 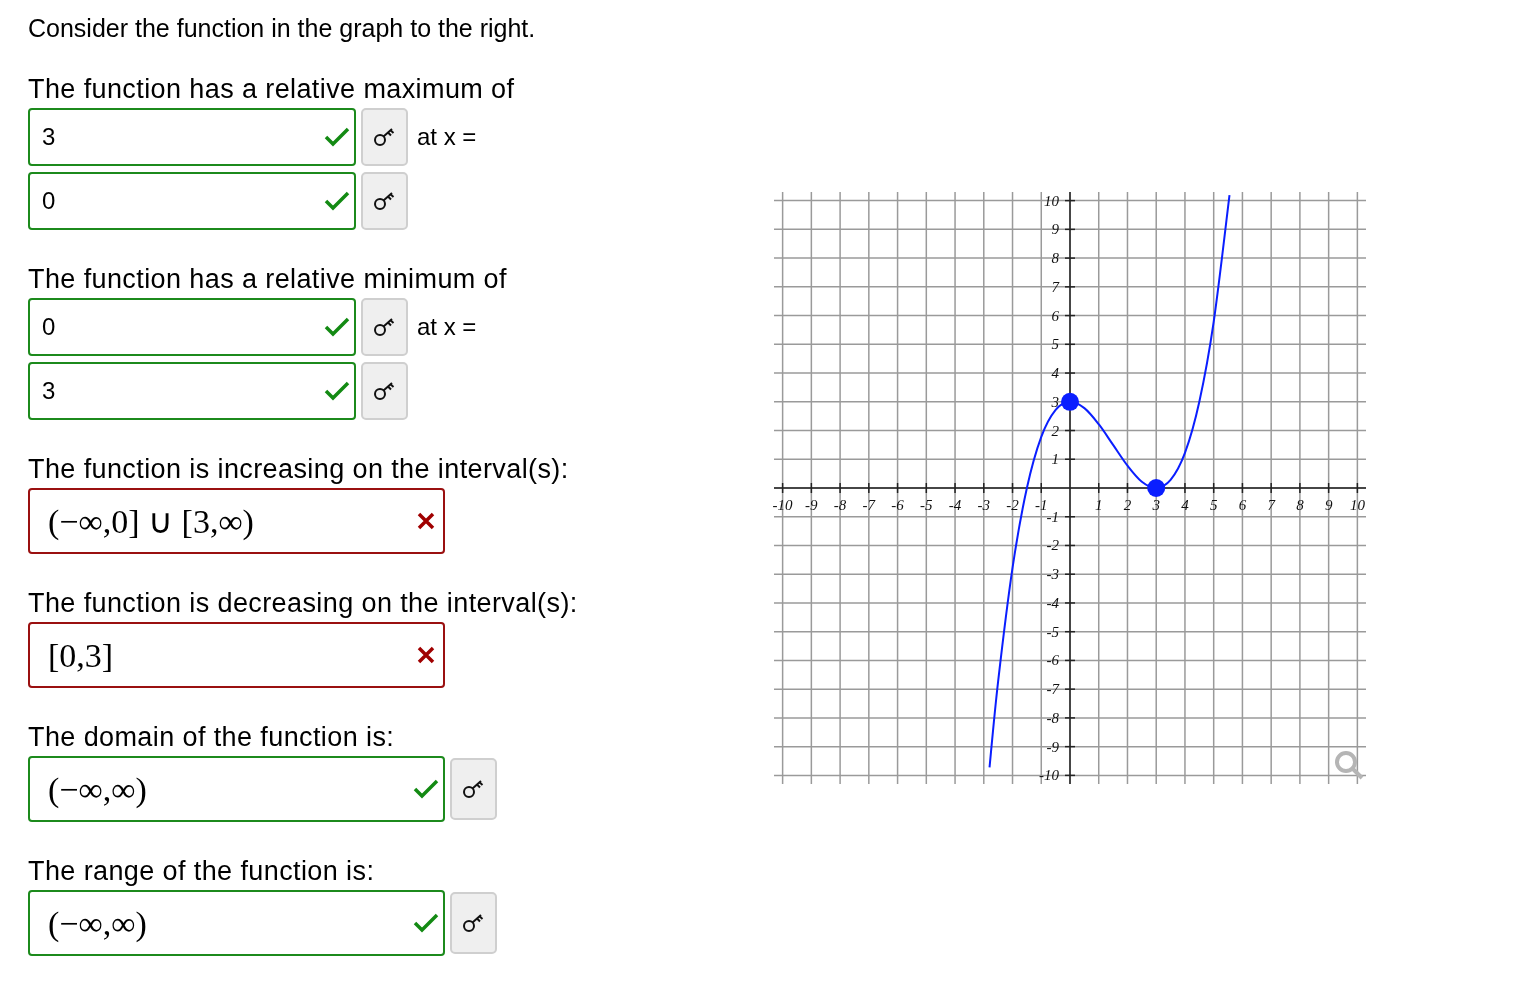 I want to click on x-tick-label: 1, so click(x=1099, y=505).